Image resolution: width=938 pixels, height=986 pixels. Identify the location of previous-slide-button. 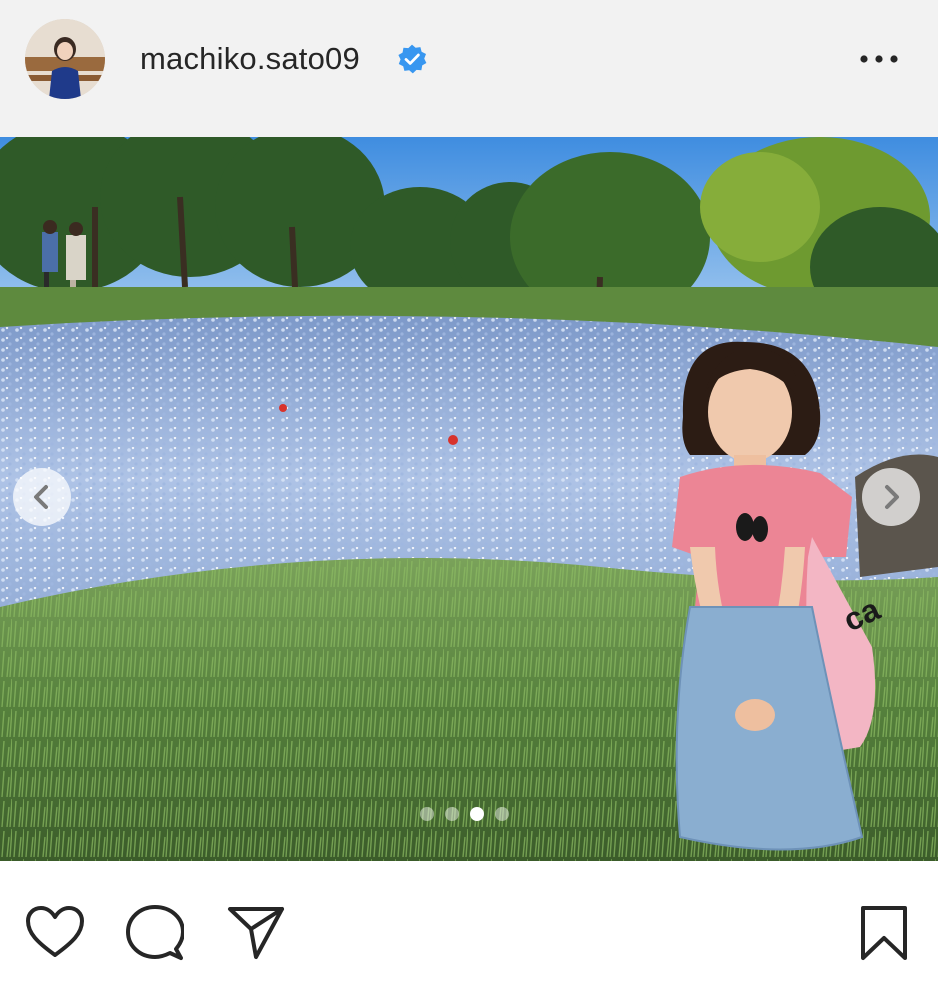
(42, 497).